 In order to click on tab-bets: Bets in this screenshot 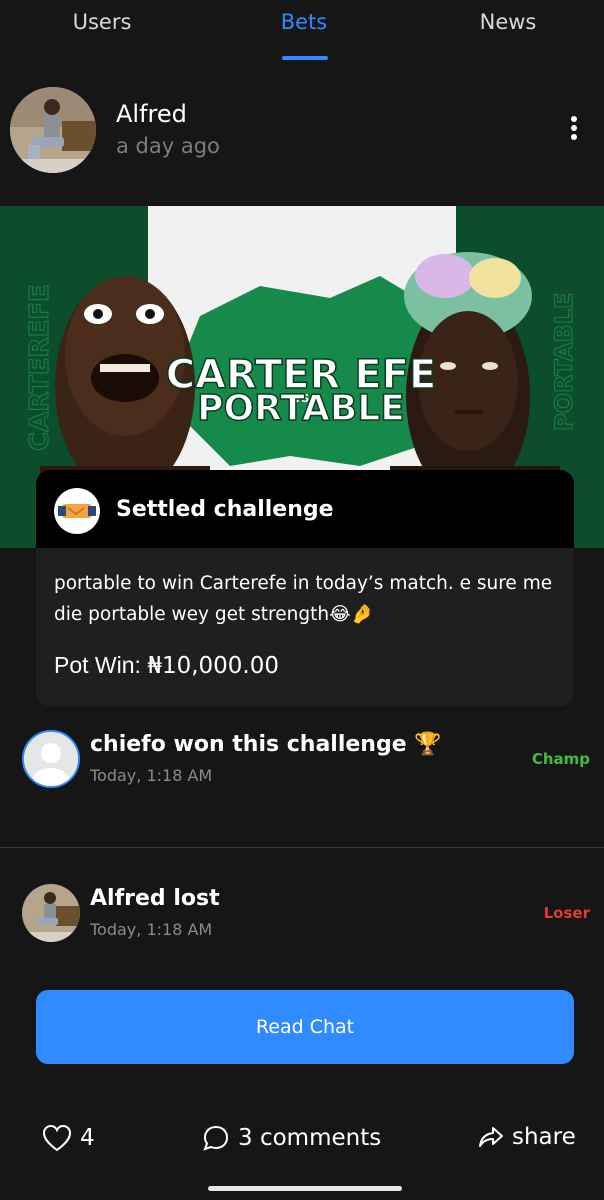, I will do `click(304, 22)`.